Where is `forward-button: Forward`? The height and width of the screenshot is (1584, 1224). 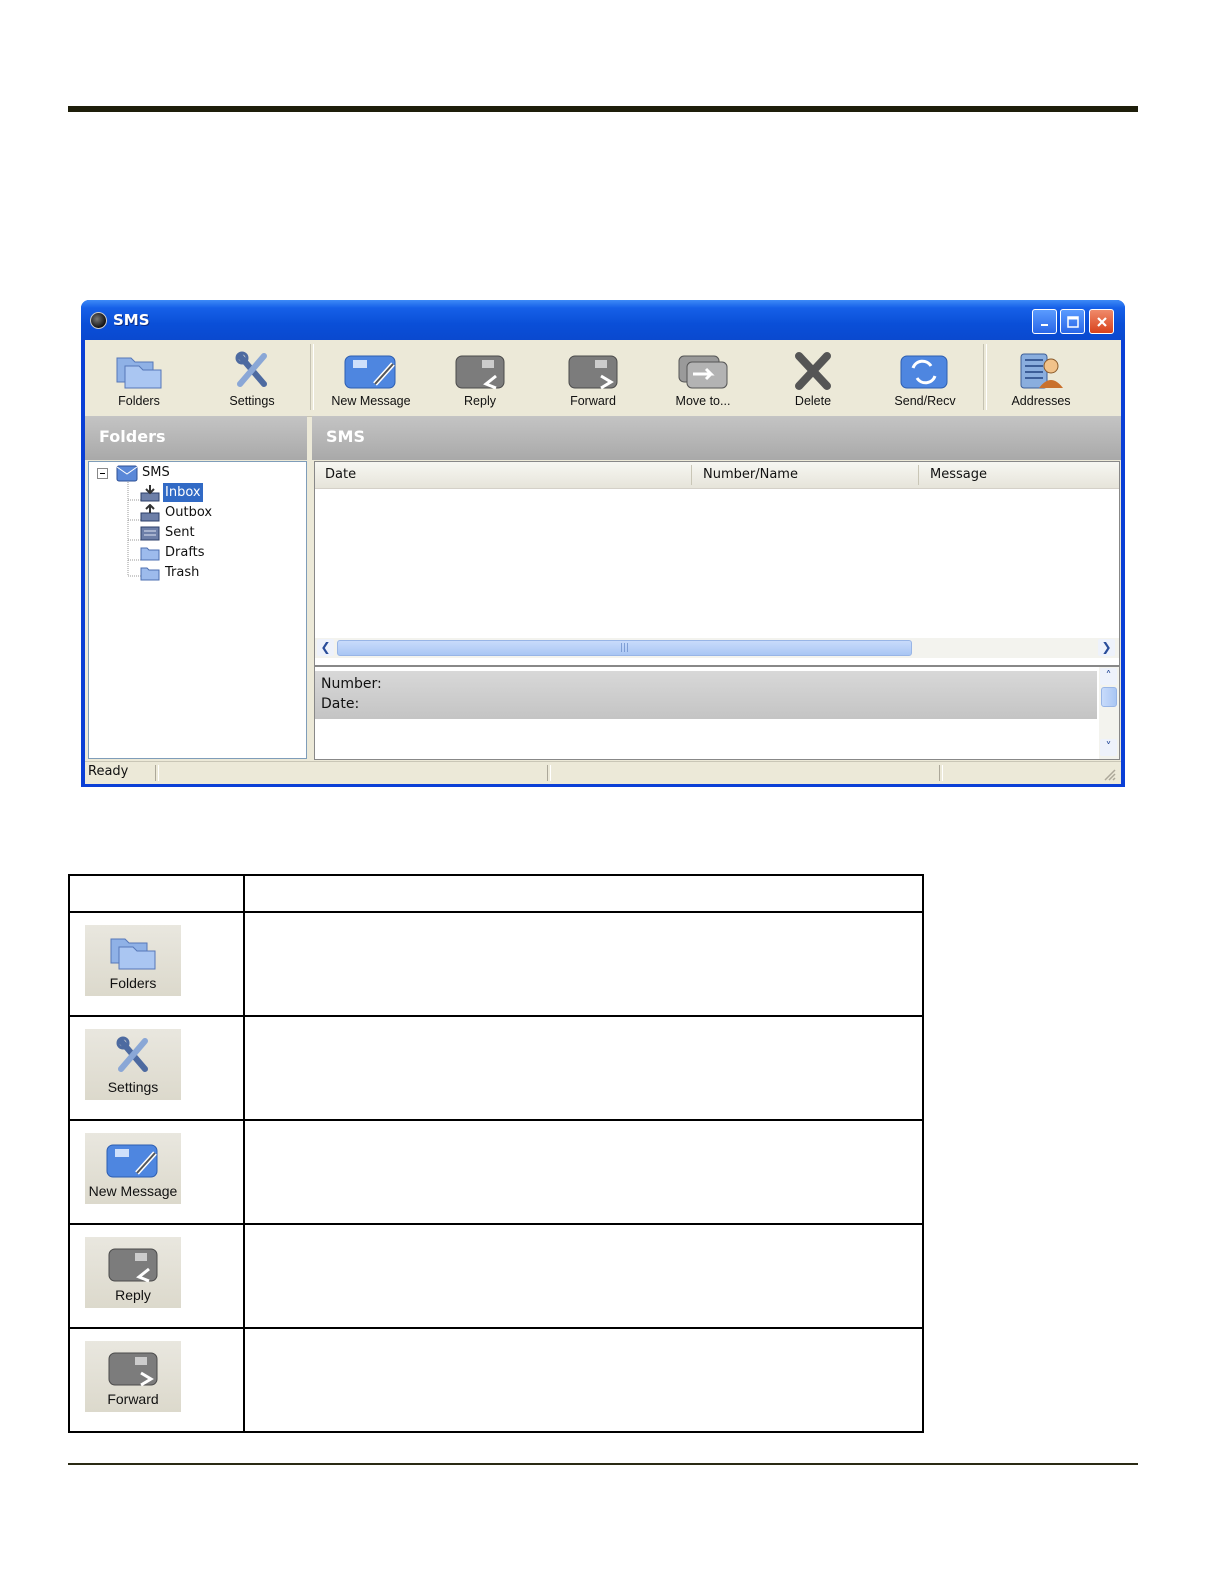 forward-button: Forward is located at coordinates (593, 379).